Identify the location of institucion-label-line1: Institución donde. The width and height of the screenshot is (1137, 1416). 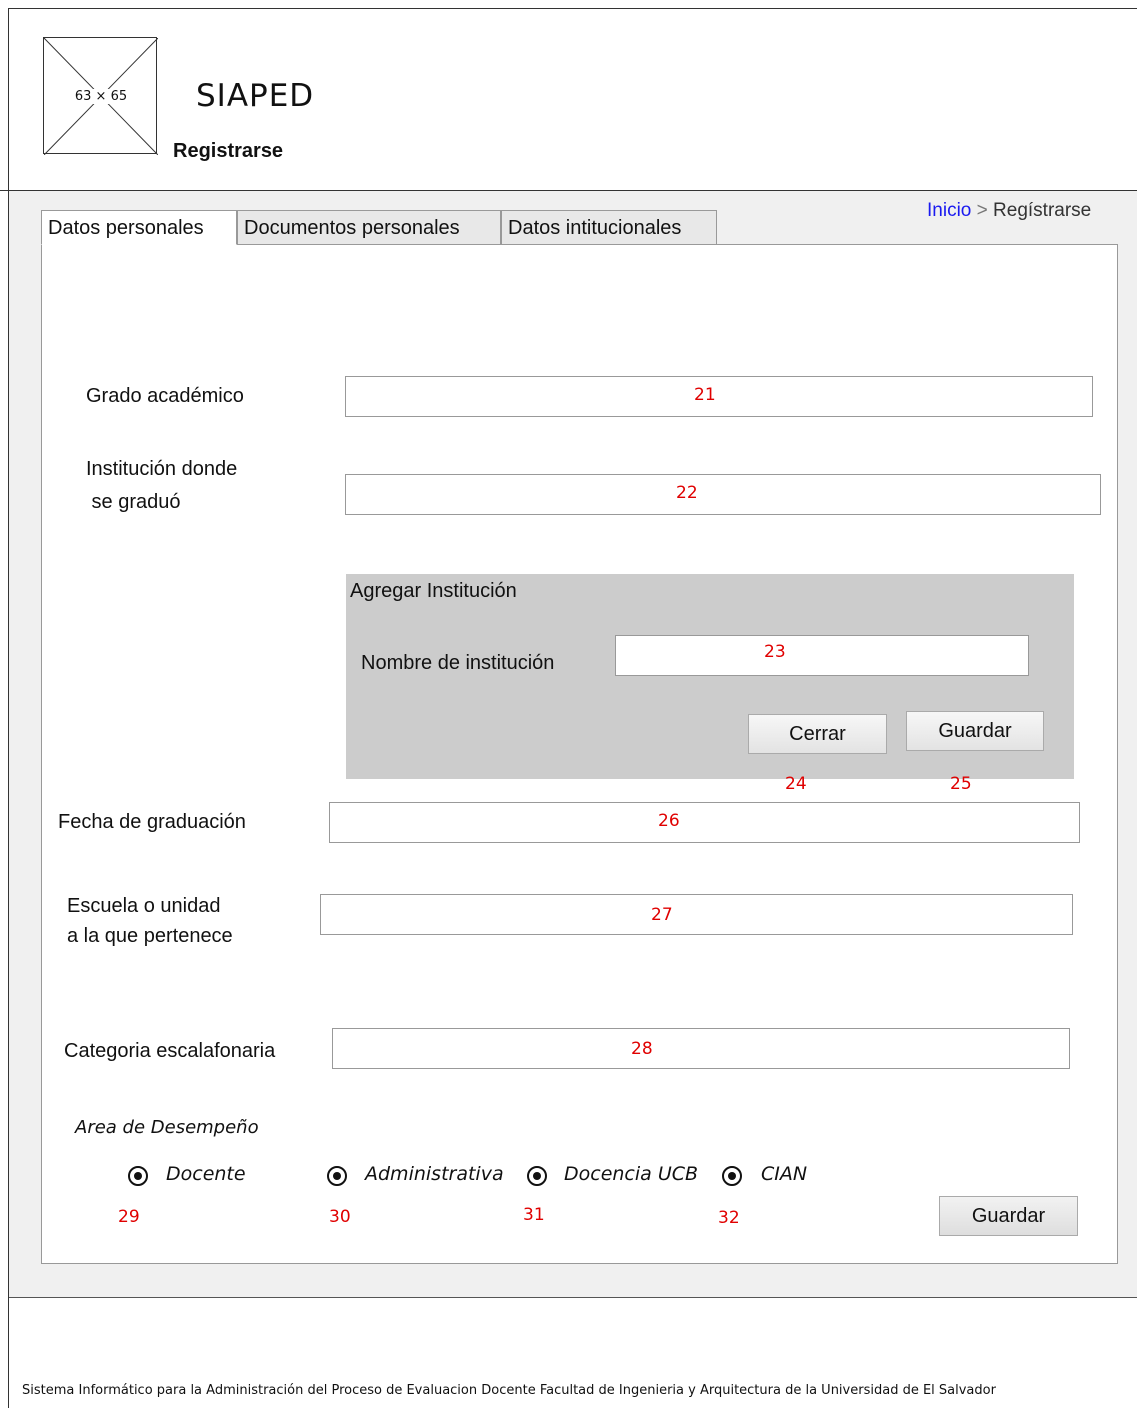
(162, 469).